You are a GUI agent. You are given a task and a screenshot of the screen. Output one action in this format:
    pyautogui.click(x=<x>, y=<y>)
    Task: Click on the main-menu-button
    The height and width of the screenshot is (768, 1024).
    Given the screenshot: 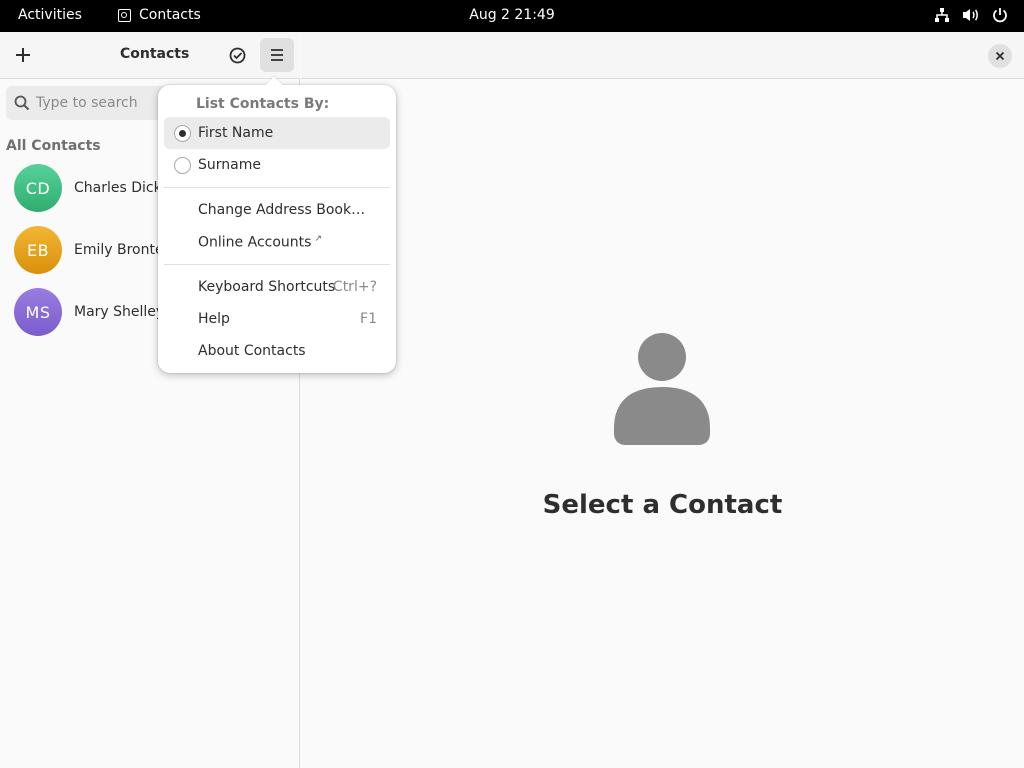 What is the action you would take?
    pyautogui.click(x=277, y=55)
    